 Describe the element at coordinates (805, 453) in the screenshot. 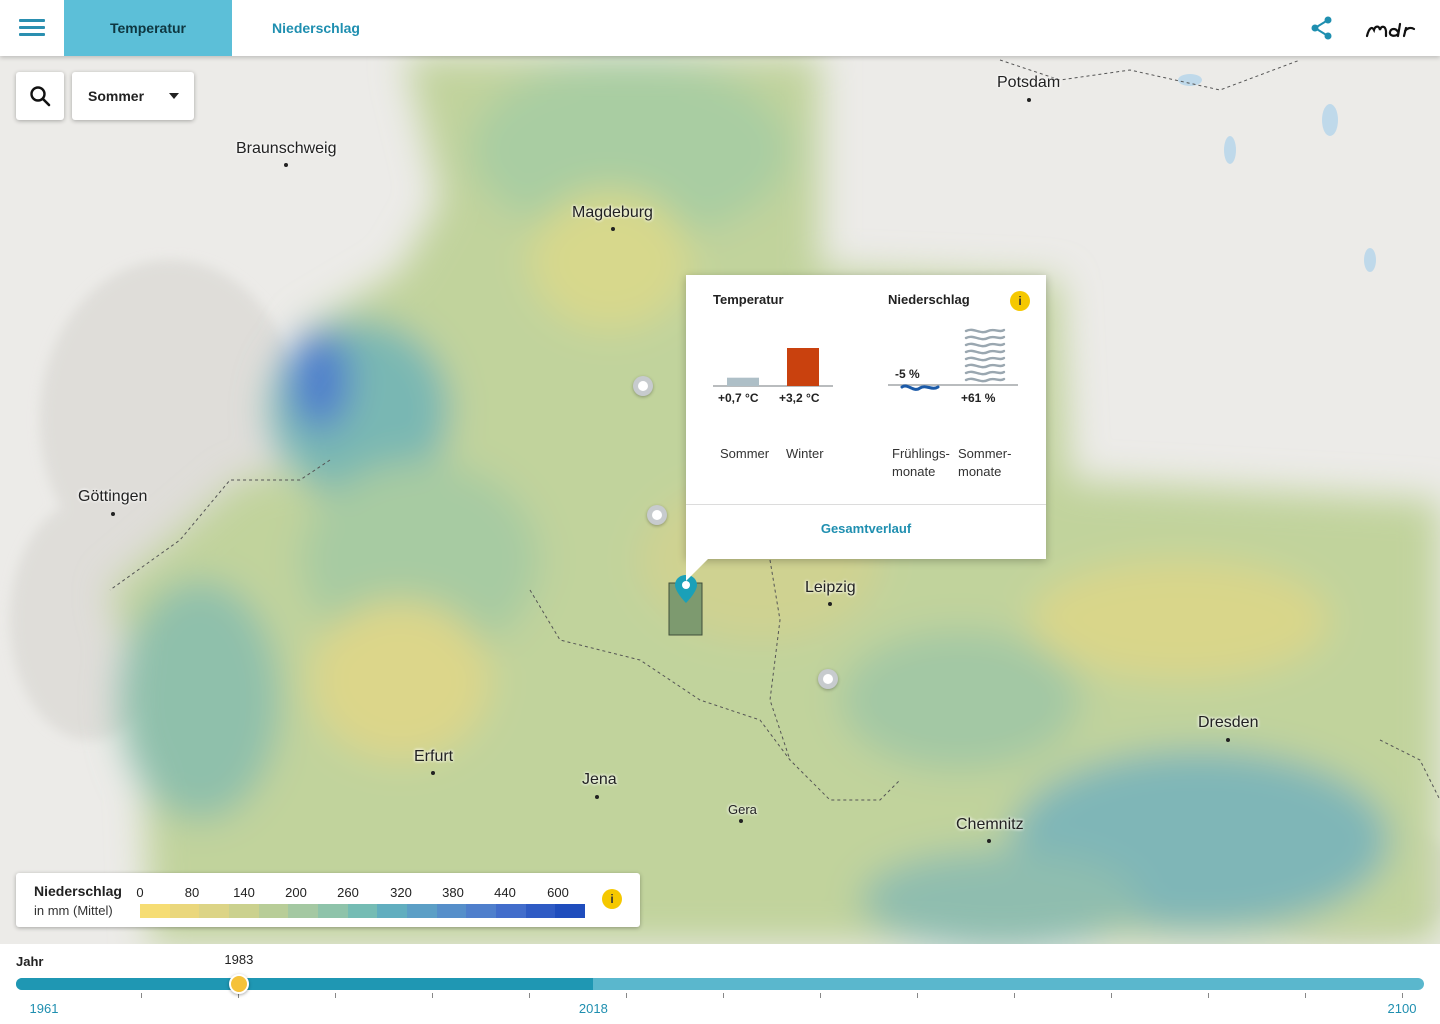

I see `temperature-caption-winter: Winter` at that location.